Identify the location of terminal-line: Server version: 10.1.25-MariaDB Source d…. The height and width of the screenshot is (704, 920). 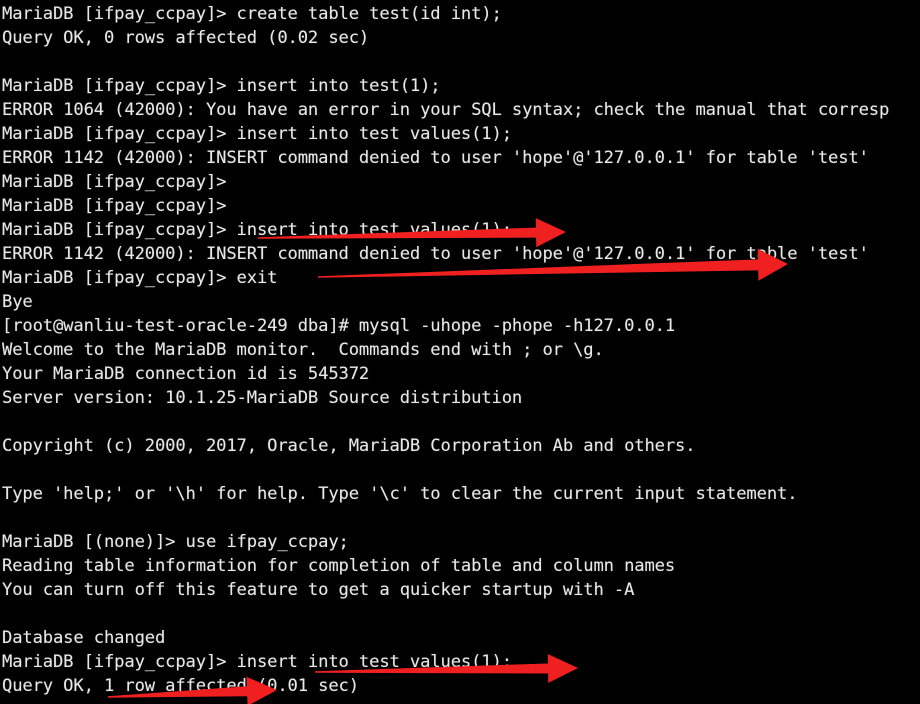
(262, 398).